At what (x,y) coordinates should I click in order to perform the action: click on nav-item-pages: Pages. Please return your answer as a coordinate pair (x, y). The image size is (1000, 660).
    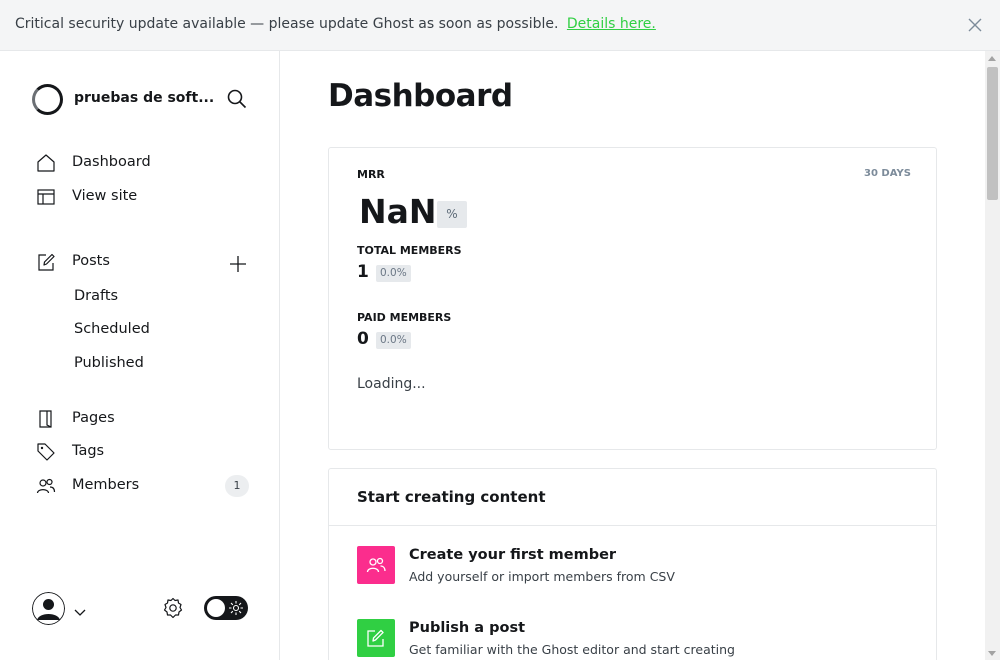
    Looking at the image, I should click on (146, 419).